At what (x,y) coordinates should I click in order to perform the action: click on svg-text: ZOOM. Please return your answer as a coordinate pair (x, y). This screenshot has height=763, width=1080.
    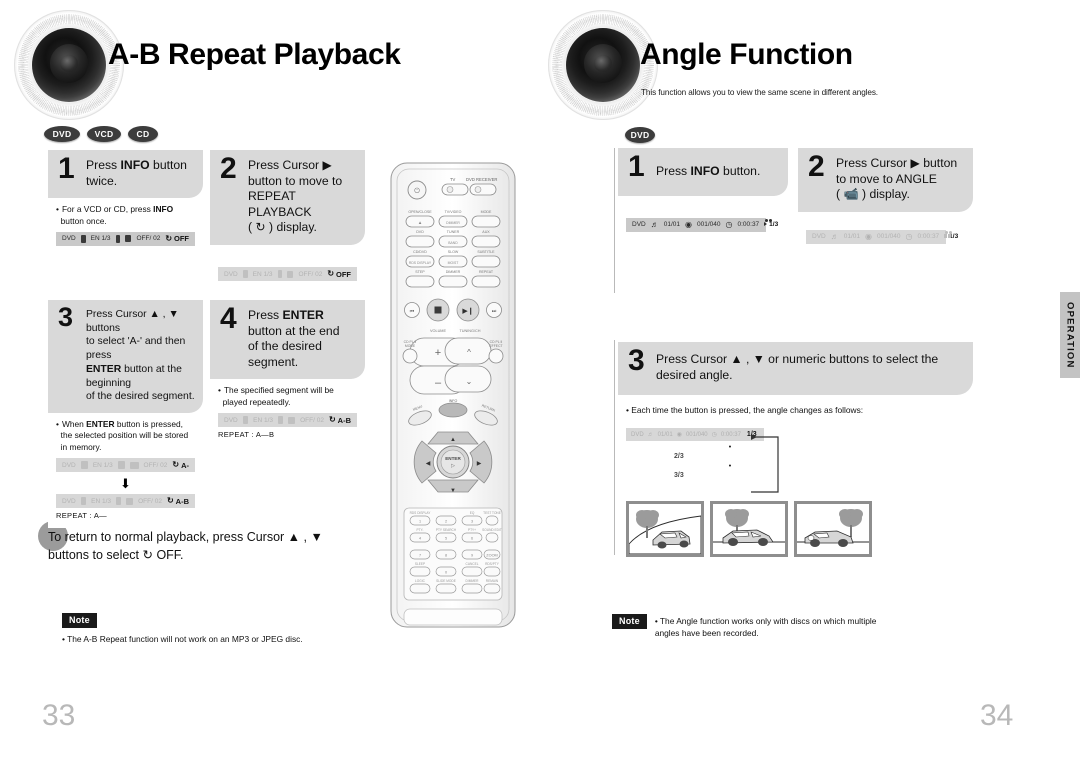
    Looking at the image, I should click on (491, 556).